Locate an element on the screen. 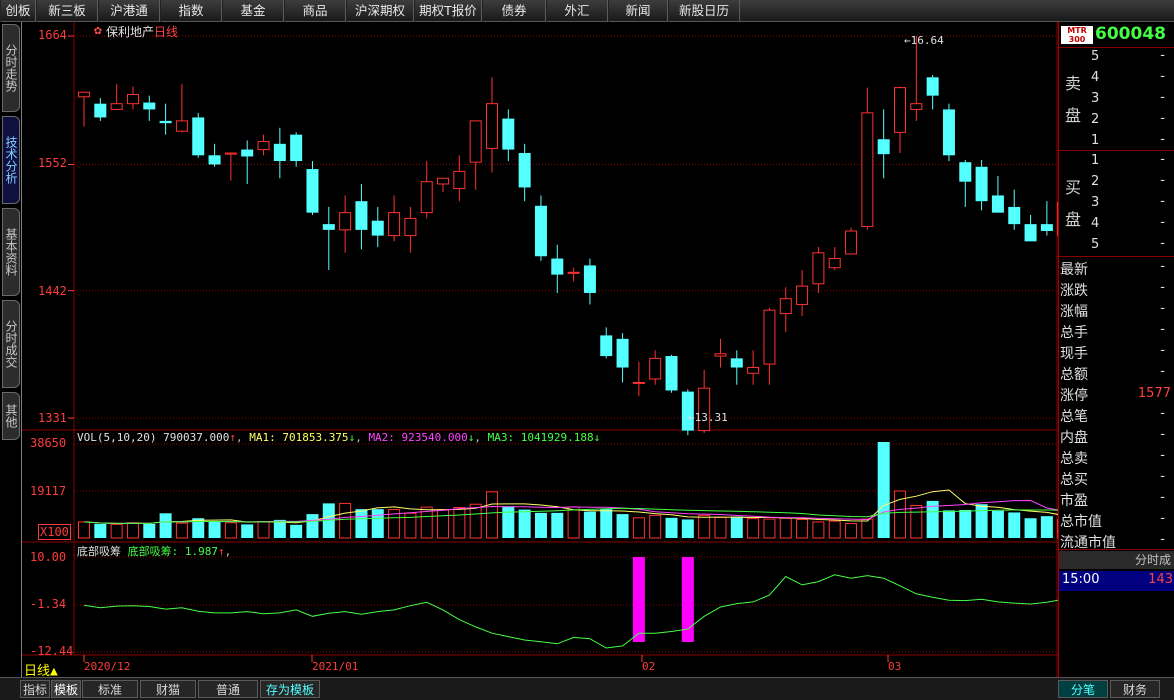  sell-level-num: 3 is located at coordinates (1095, 98).